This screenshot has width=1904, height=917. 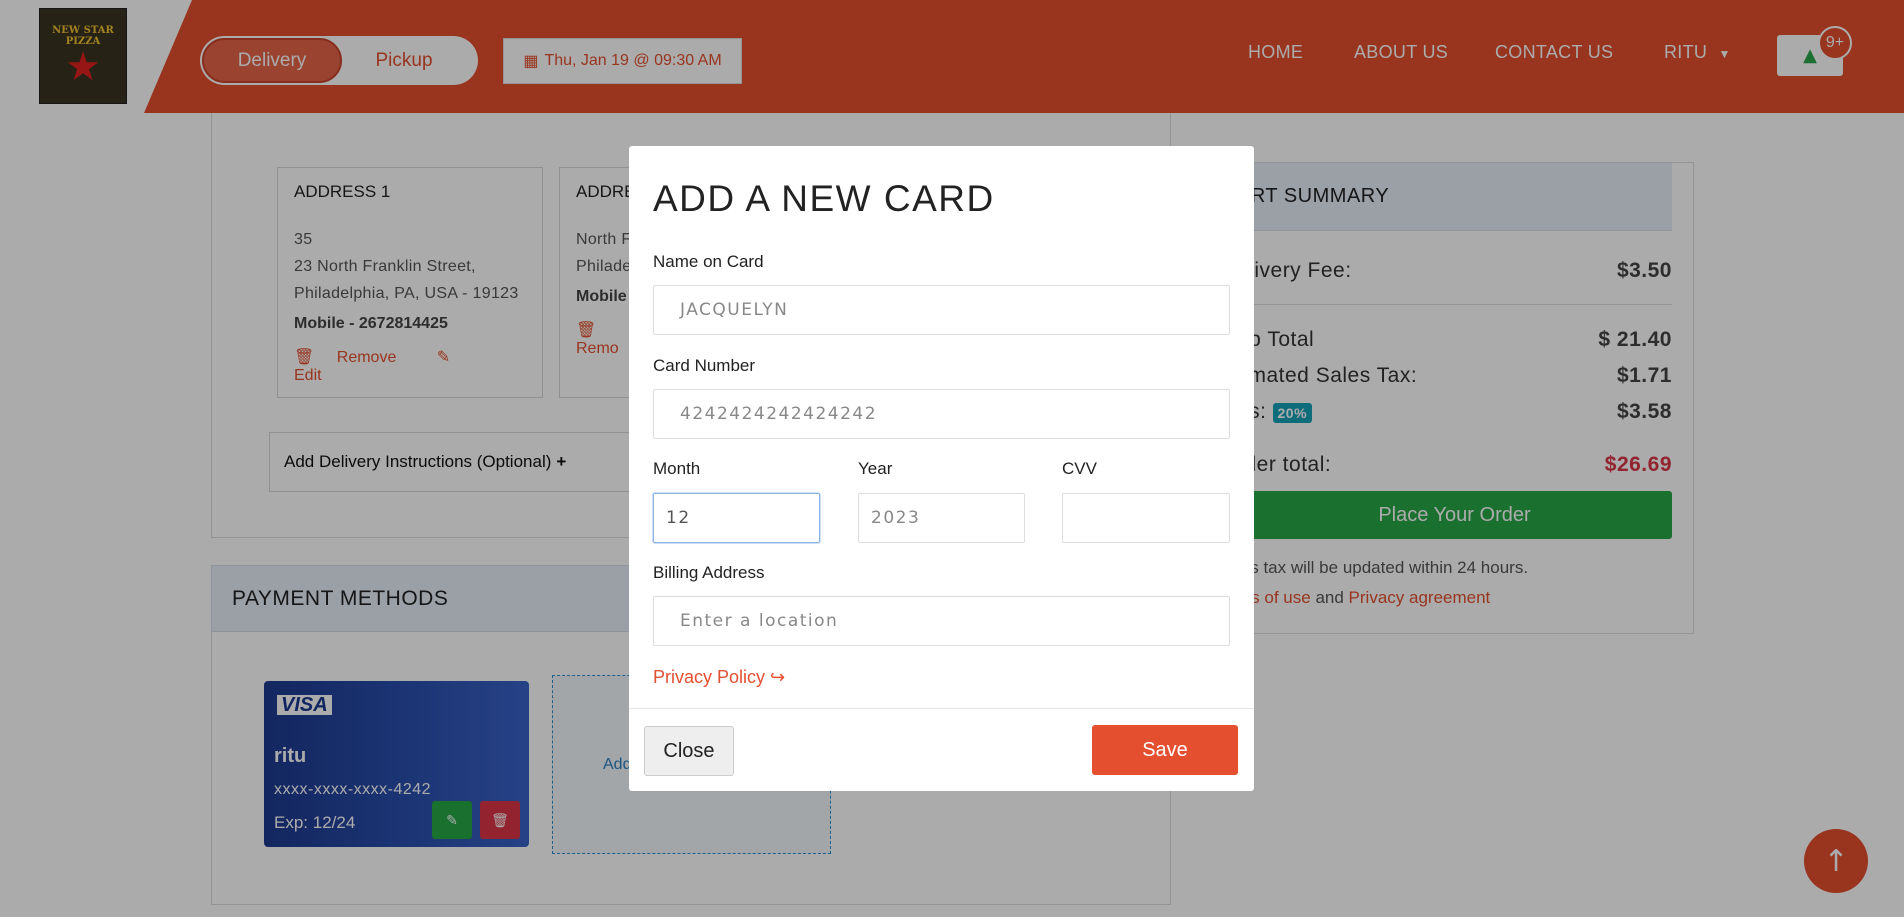 What do you see at coordinates (709, 677) in the screenshot?
I see `privacy-policy-label: Privacy Policy` at bounding box center [709, 677].